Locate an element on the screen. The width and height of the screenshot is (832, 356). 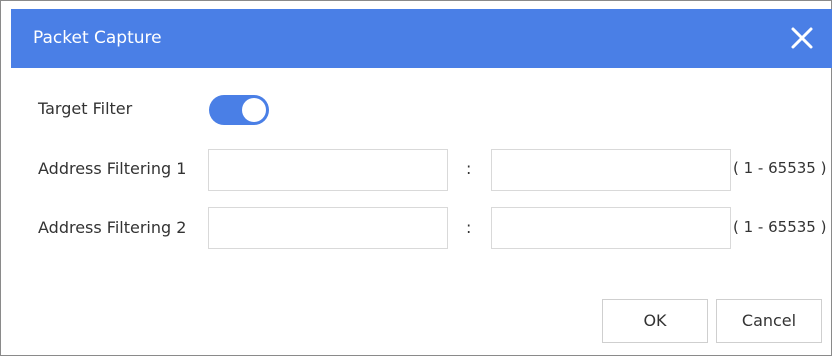
address-filtering-2-port-range: ( 1 - 65535 ) is located at coordinates (780, 227).